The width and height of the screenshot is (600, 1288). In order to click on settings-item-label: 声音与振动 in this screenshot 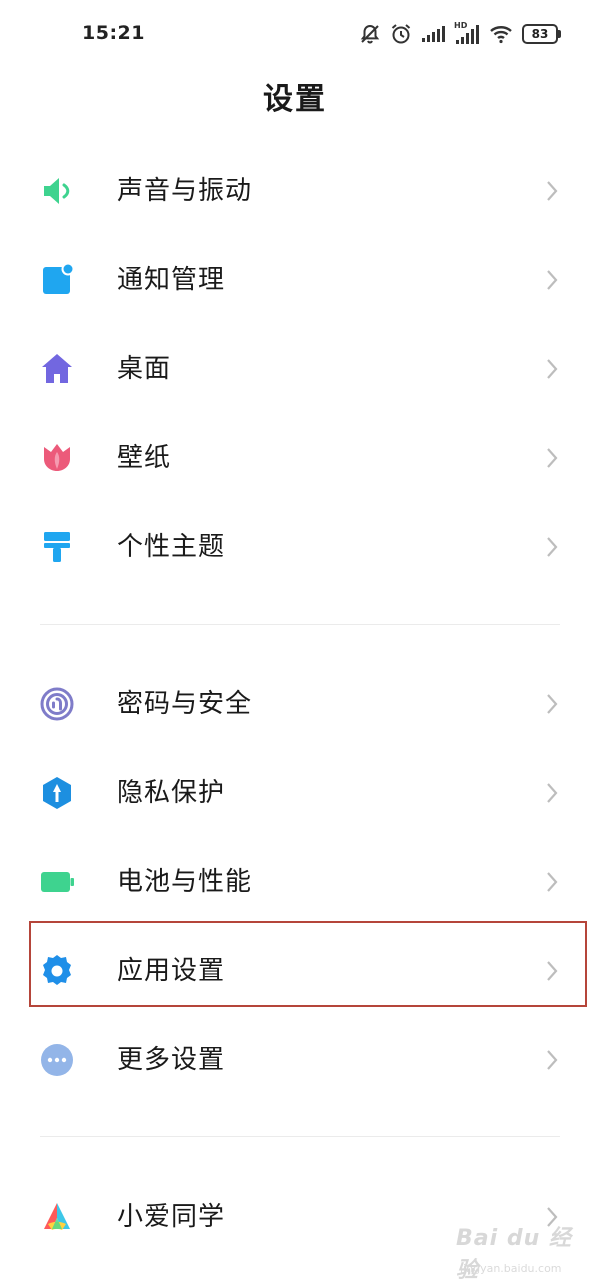, I will do `click(185, 191)`.